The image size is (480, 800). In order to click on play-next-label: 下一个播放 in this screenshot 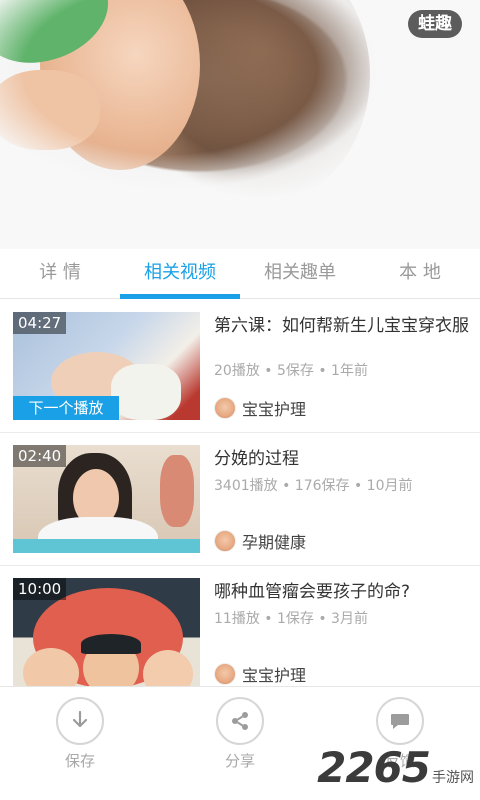, I will do `click(66, 408)`.